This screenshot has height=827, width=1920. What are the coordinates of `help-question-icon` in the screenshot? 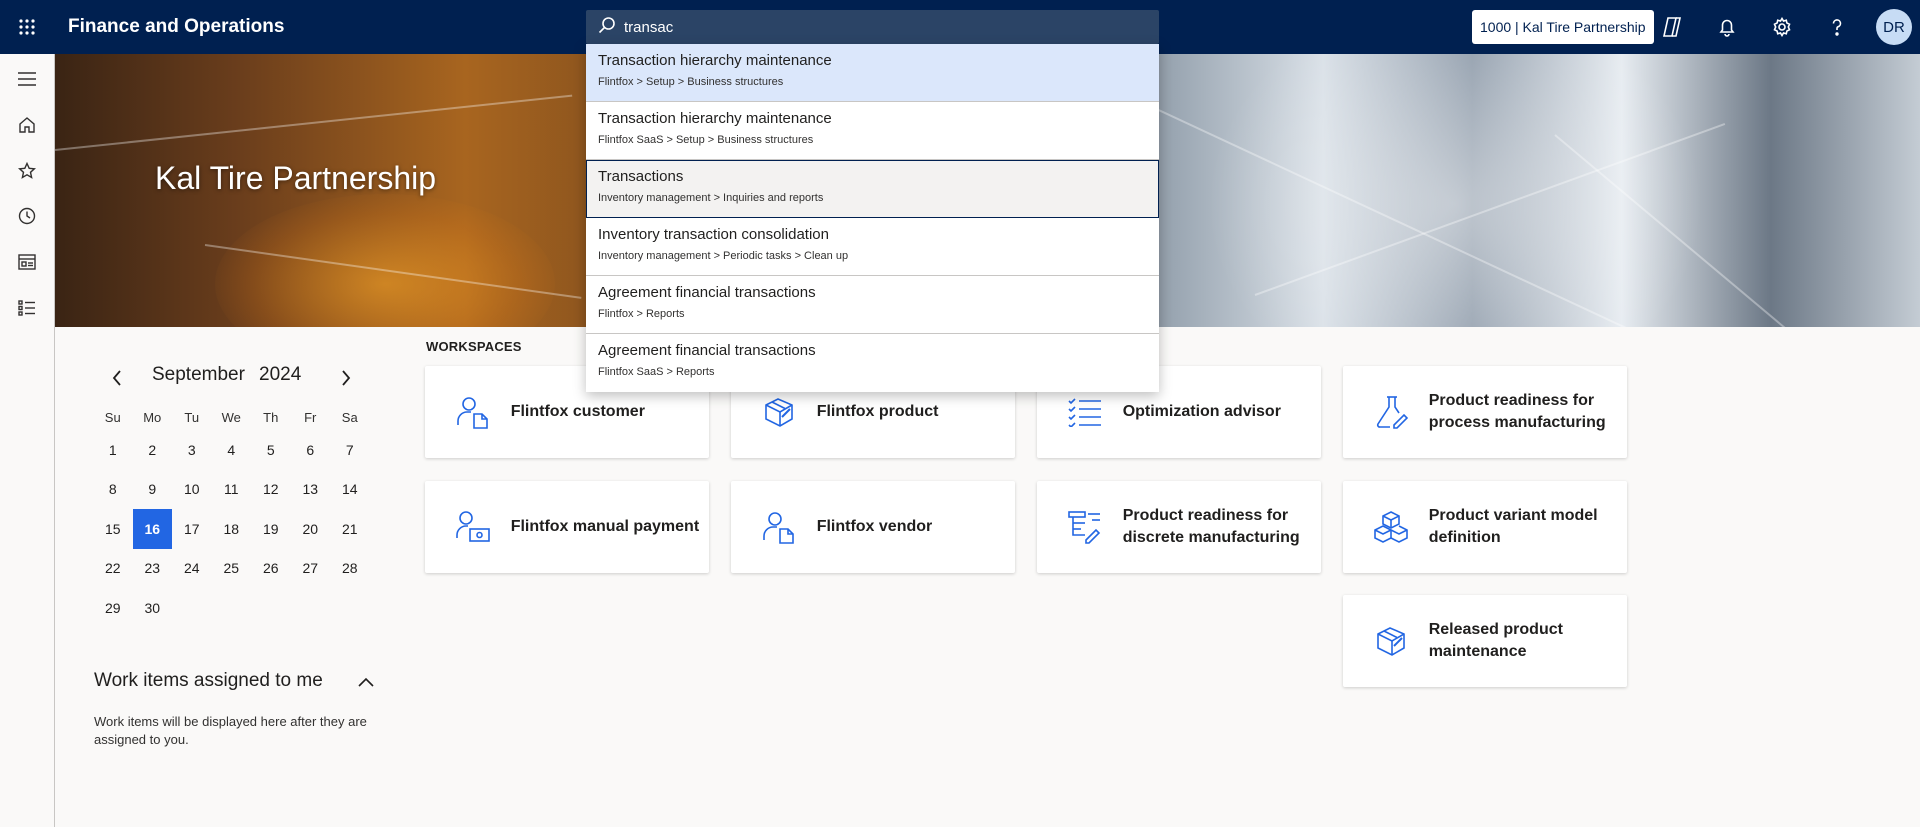 It's located at (1837, 27).